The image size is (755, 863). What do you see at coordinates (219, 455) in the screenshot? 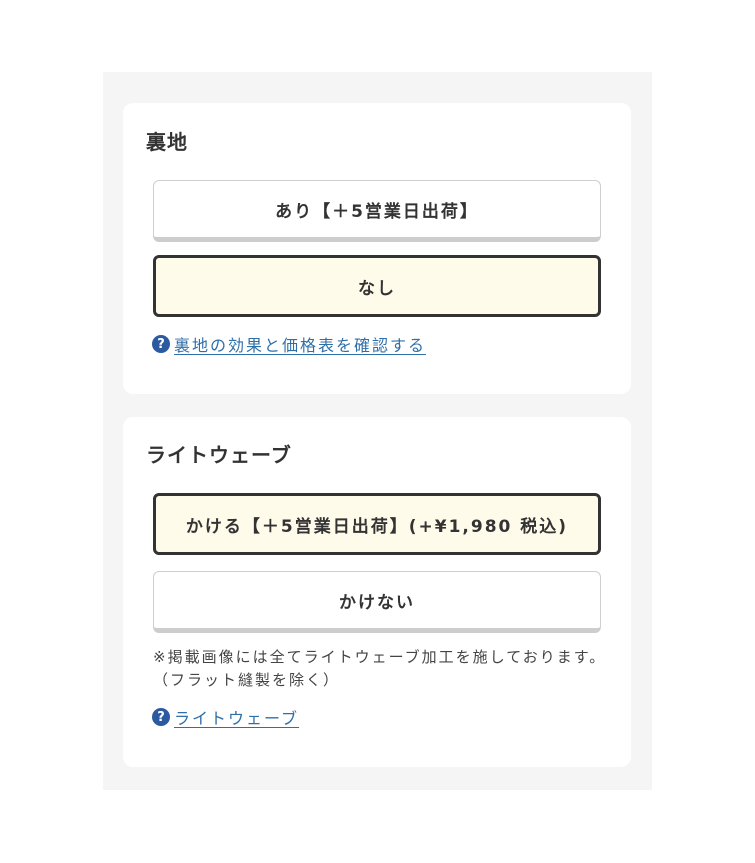
I see `light-wave-title: ライトウェーブ` at bounding box center [219, 455].